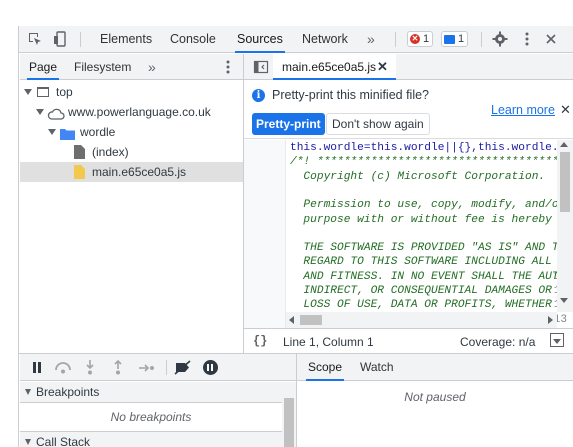 The image size is (573, 447). I want to click on navigator-menu-icon, so click(228, 67).